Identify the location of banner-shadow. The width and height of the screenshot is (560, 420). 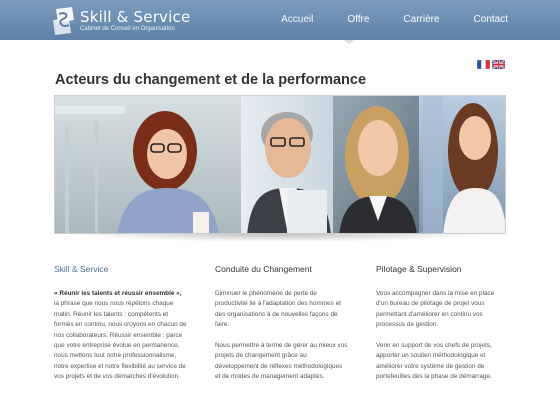
(280, 238).